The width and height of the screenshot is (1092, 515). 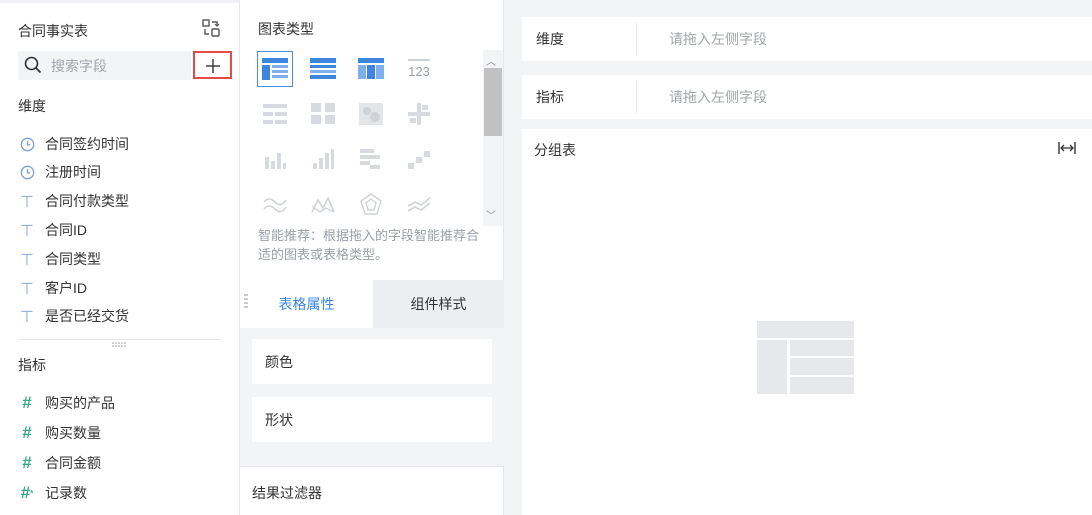 What do you see at coordinates (119, 339) in the screenshot?
I see `section-divider` at bounding box center [119, 339].